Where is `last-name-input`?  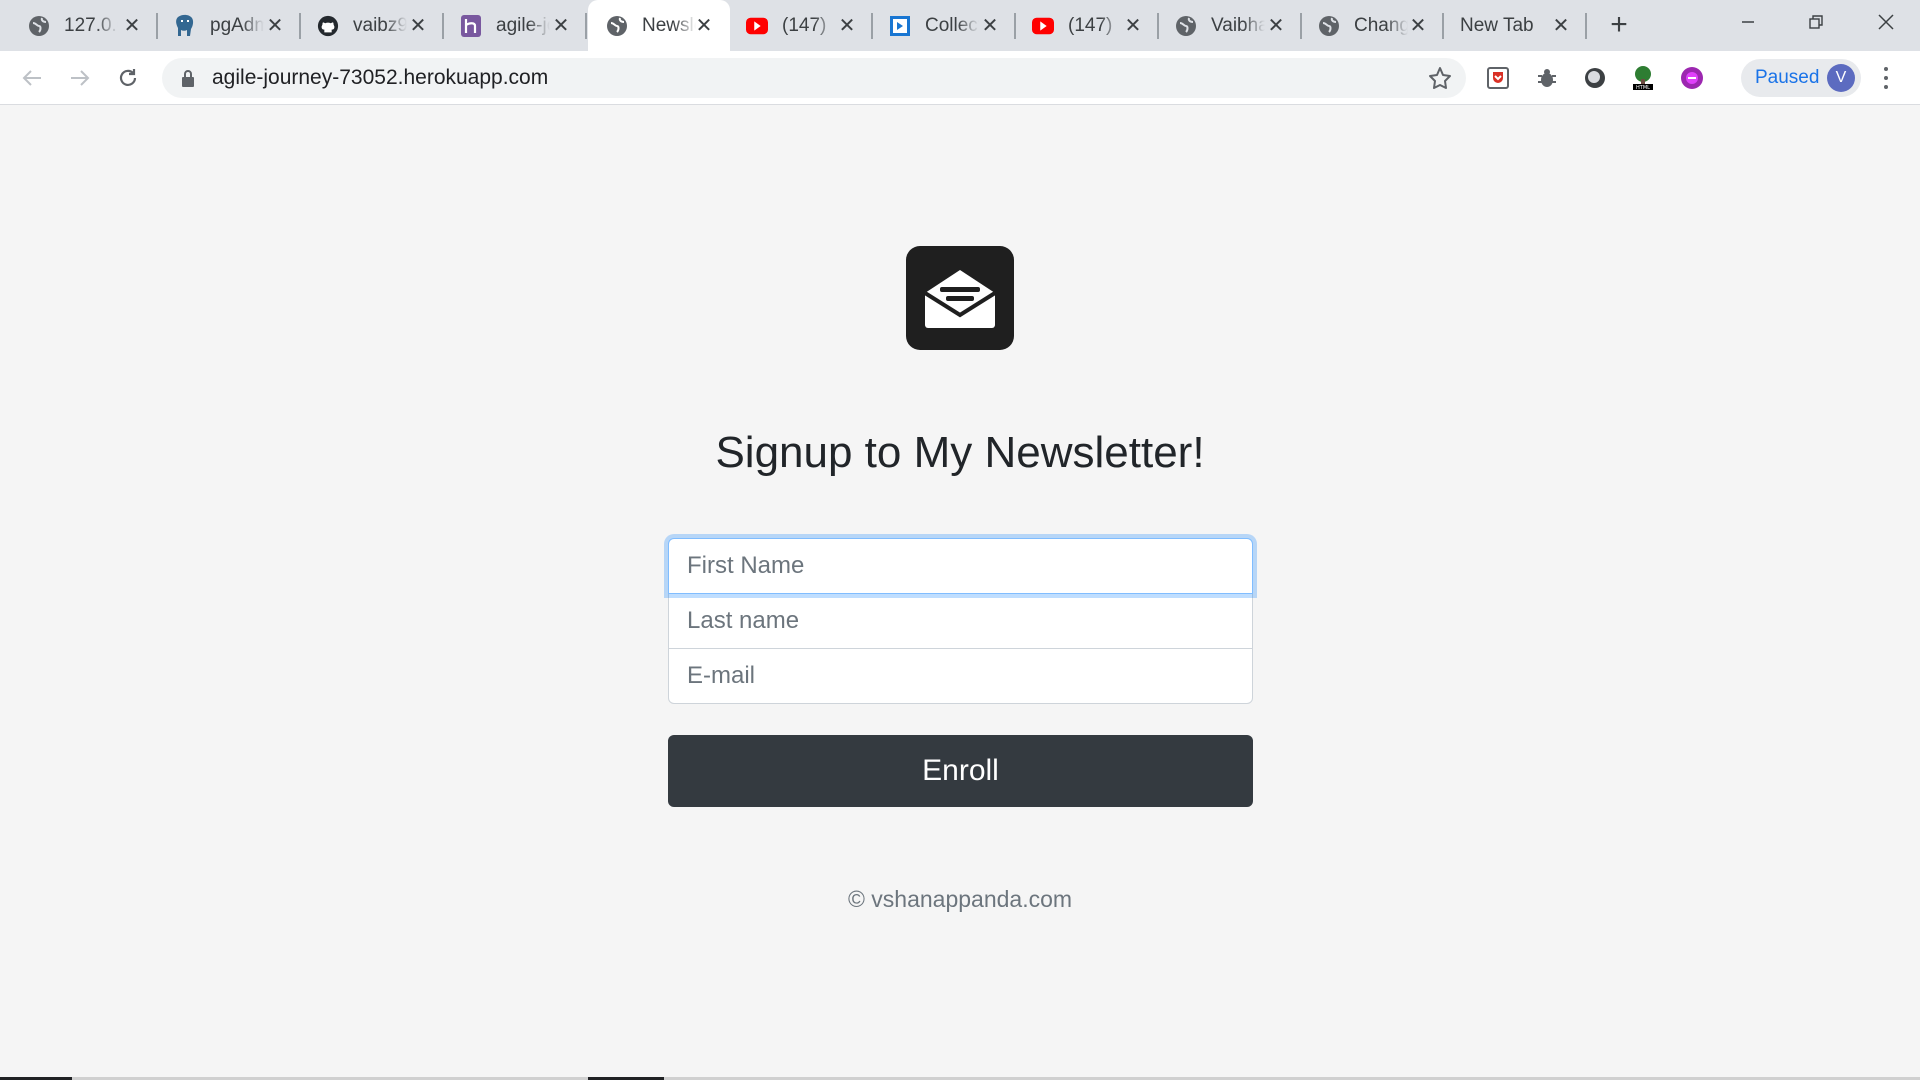
last-name-input is located at coordinates (960, 621).